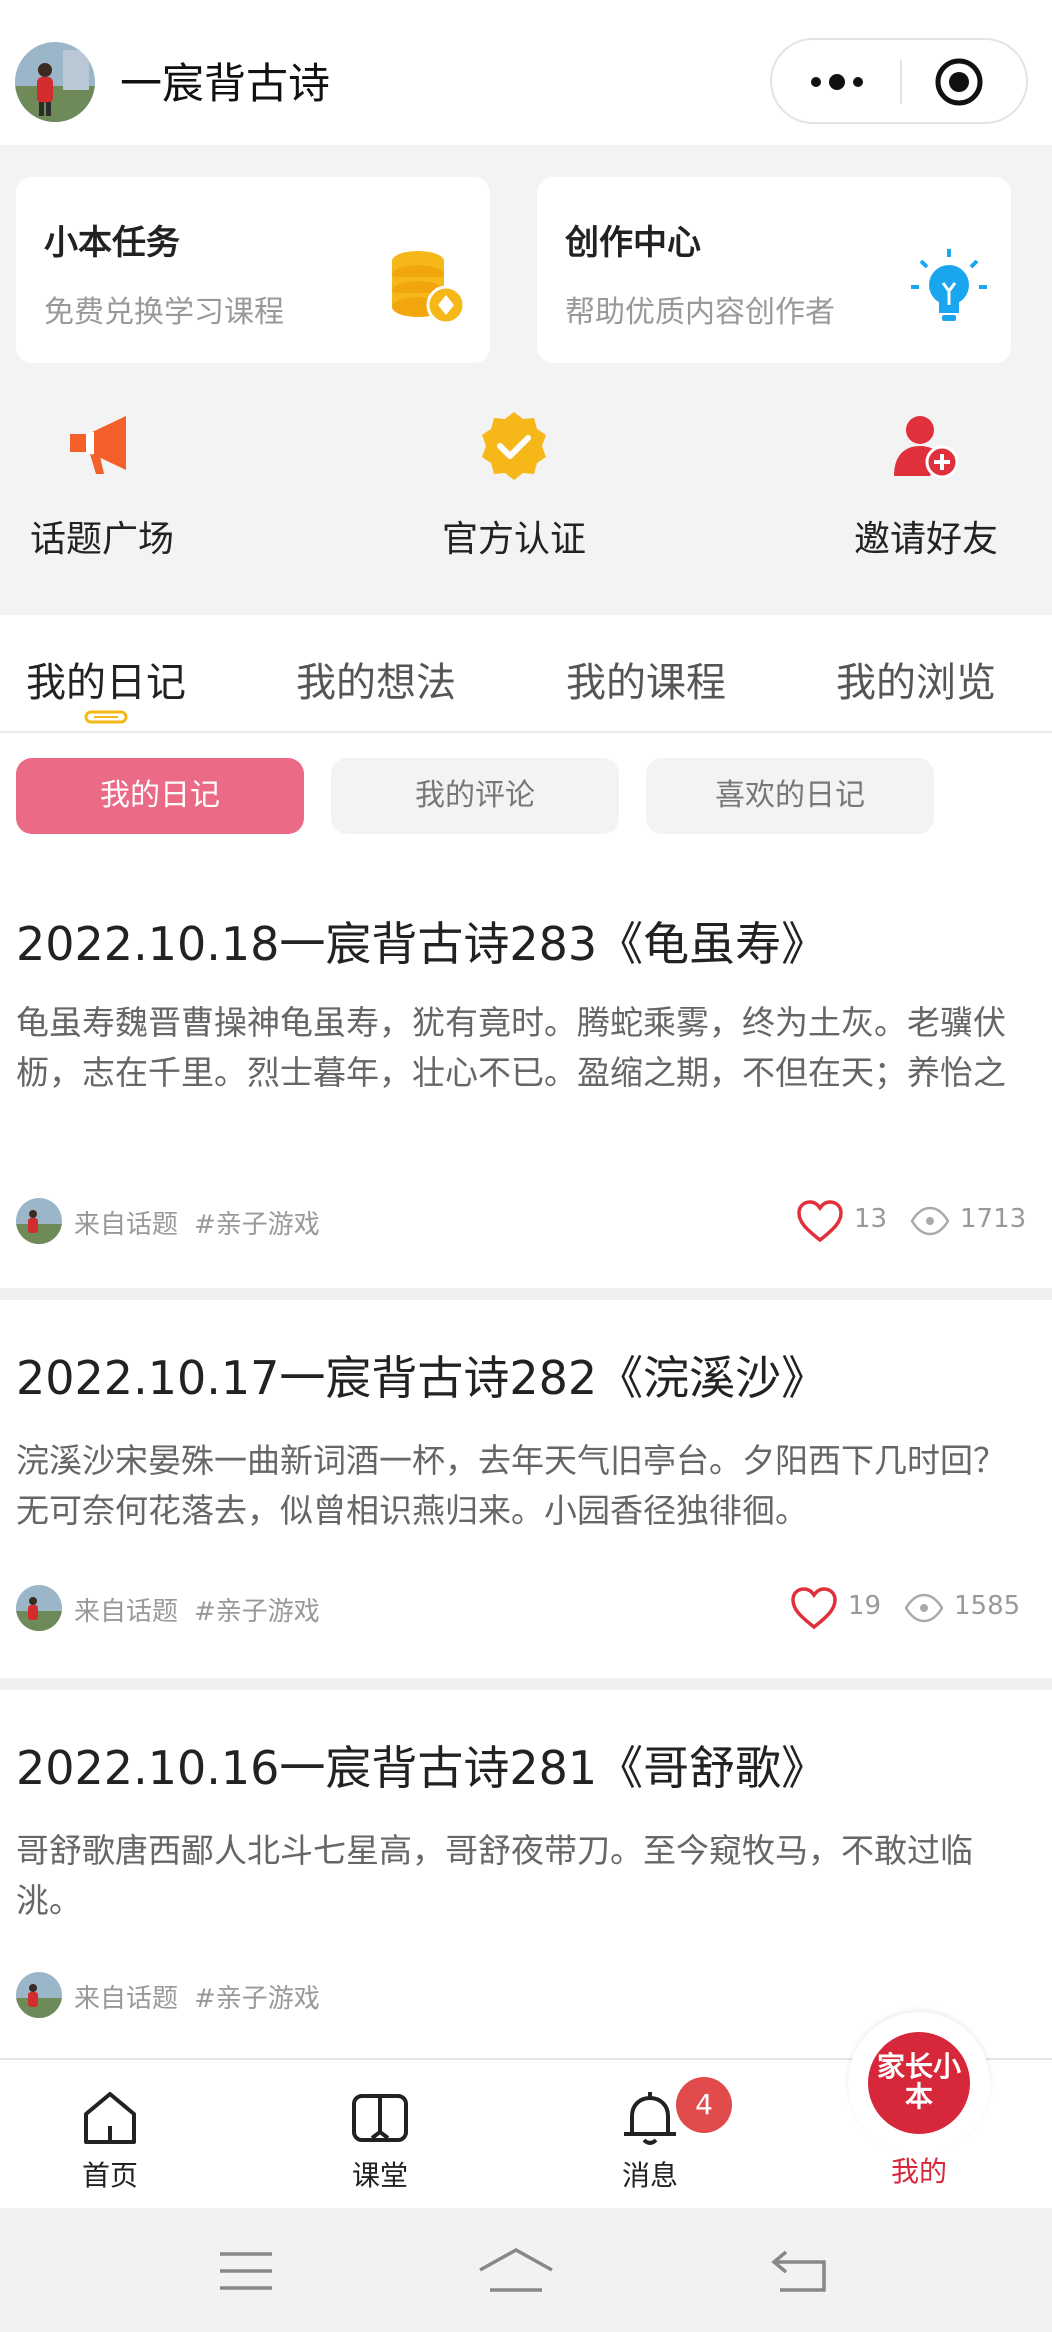 Image resolution: width=1052 pixels, height=2332 pixels. I want to click on tab-my-courses: 我的课程, so click(646, 679).